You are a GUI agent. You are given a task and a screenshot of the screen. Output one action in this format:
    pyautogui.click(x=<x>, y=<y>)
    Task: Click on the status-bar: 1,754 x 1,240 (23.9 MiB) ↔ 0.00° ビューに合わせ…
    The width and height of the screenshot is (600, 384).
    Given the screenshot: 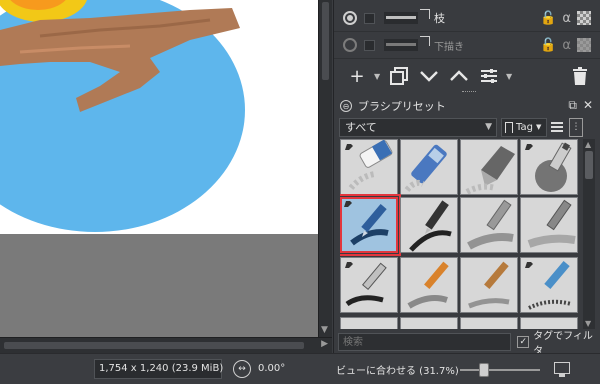 What is the action you would take?
    pyautogui.click(x=300, y=368)
    